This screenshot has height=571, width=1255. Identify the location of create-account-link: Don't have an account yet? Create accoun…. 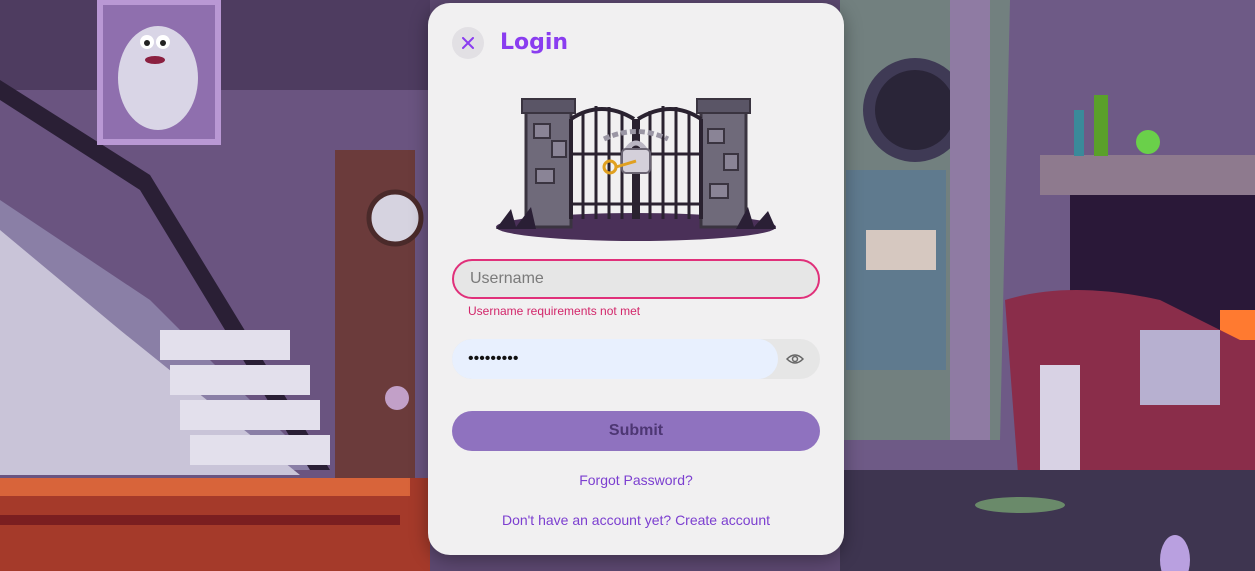
(636, 520).